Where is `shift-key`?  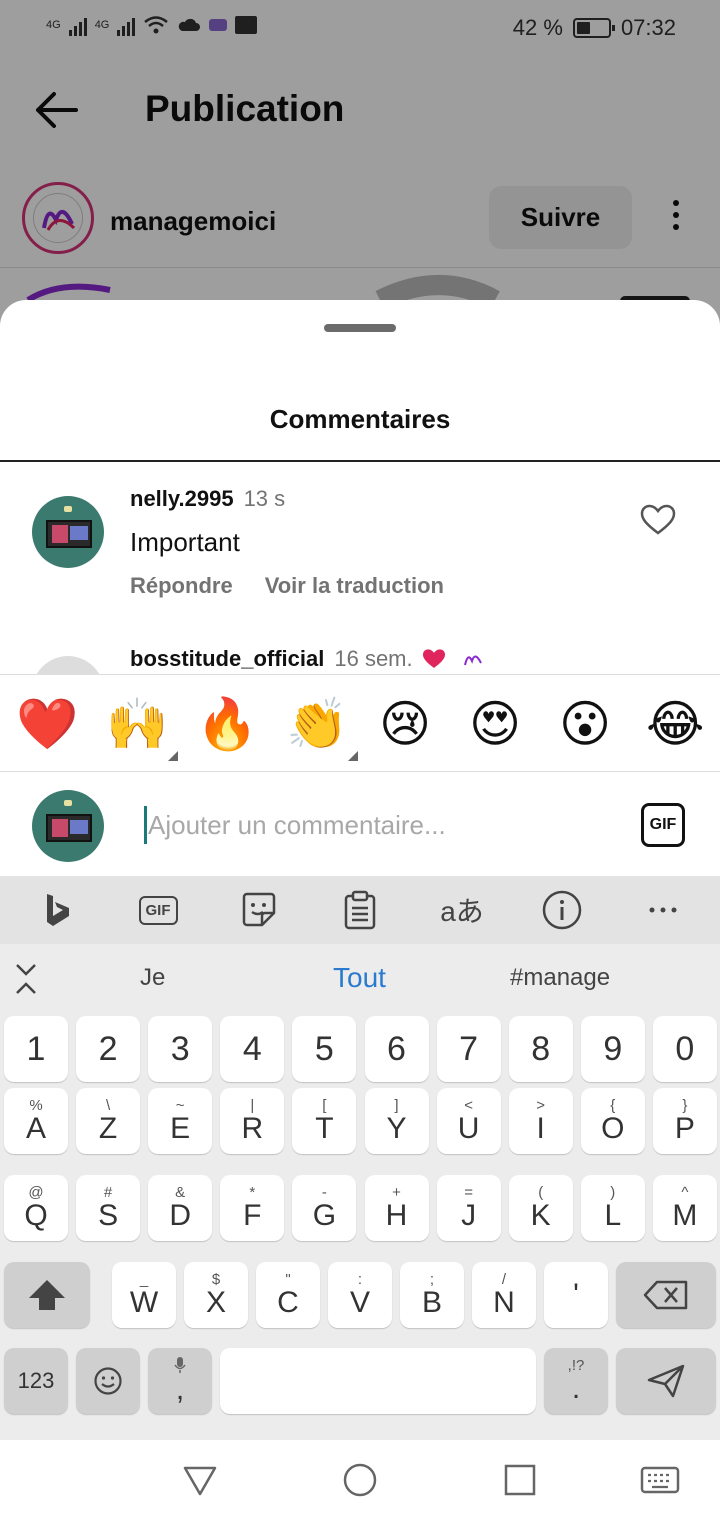 shift-key is located at coordinates (47, 1295).